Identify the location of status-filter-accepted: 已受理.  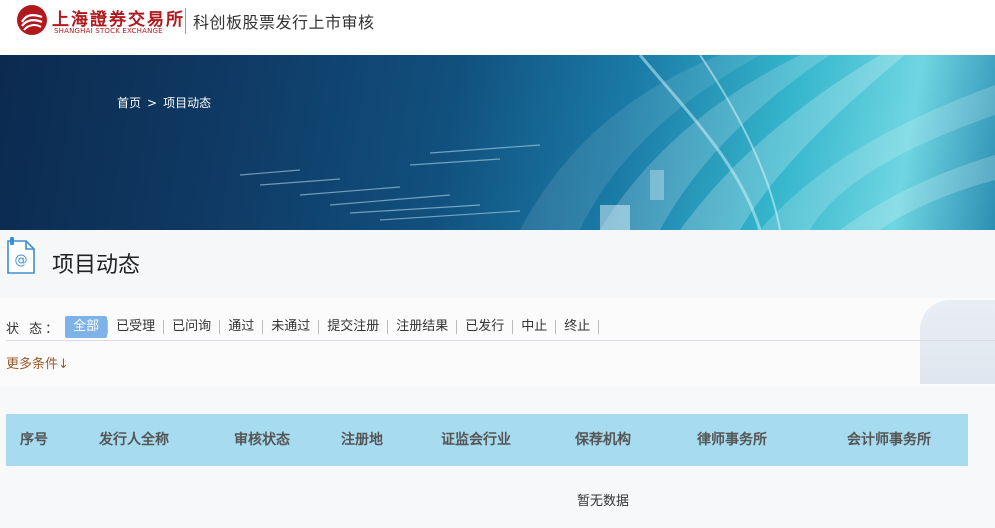
(135, 327).